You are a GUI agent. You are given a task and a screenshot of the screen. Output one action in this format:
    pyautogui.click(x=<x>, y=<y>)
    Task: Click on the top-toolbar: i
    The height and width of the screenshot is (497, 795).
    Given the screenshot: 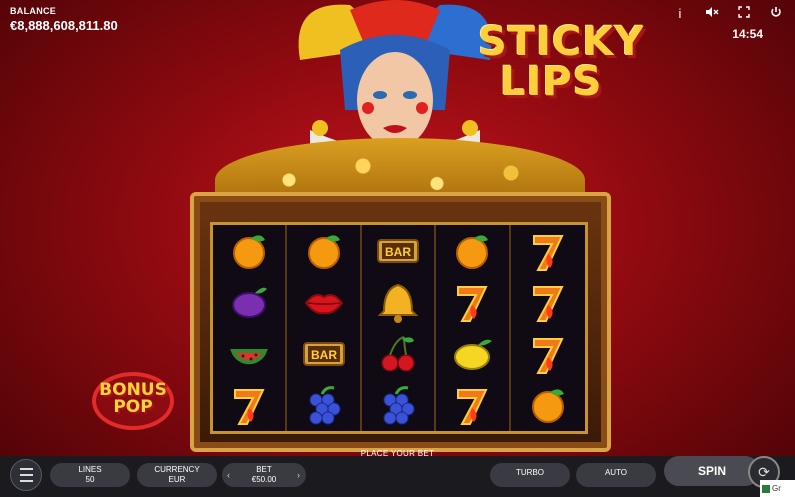 What is the action you would take?
    pyautogui.click(x=728, y=13)
    